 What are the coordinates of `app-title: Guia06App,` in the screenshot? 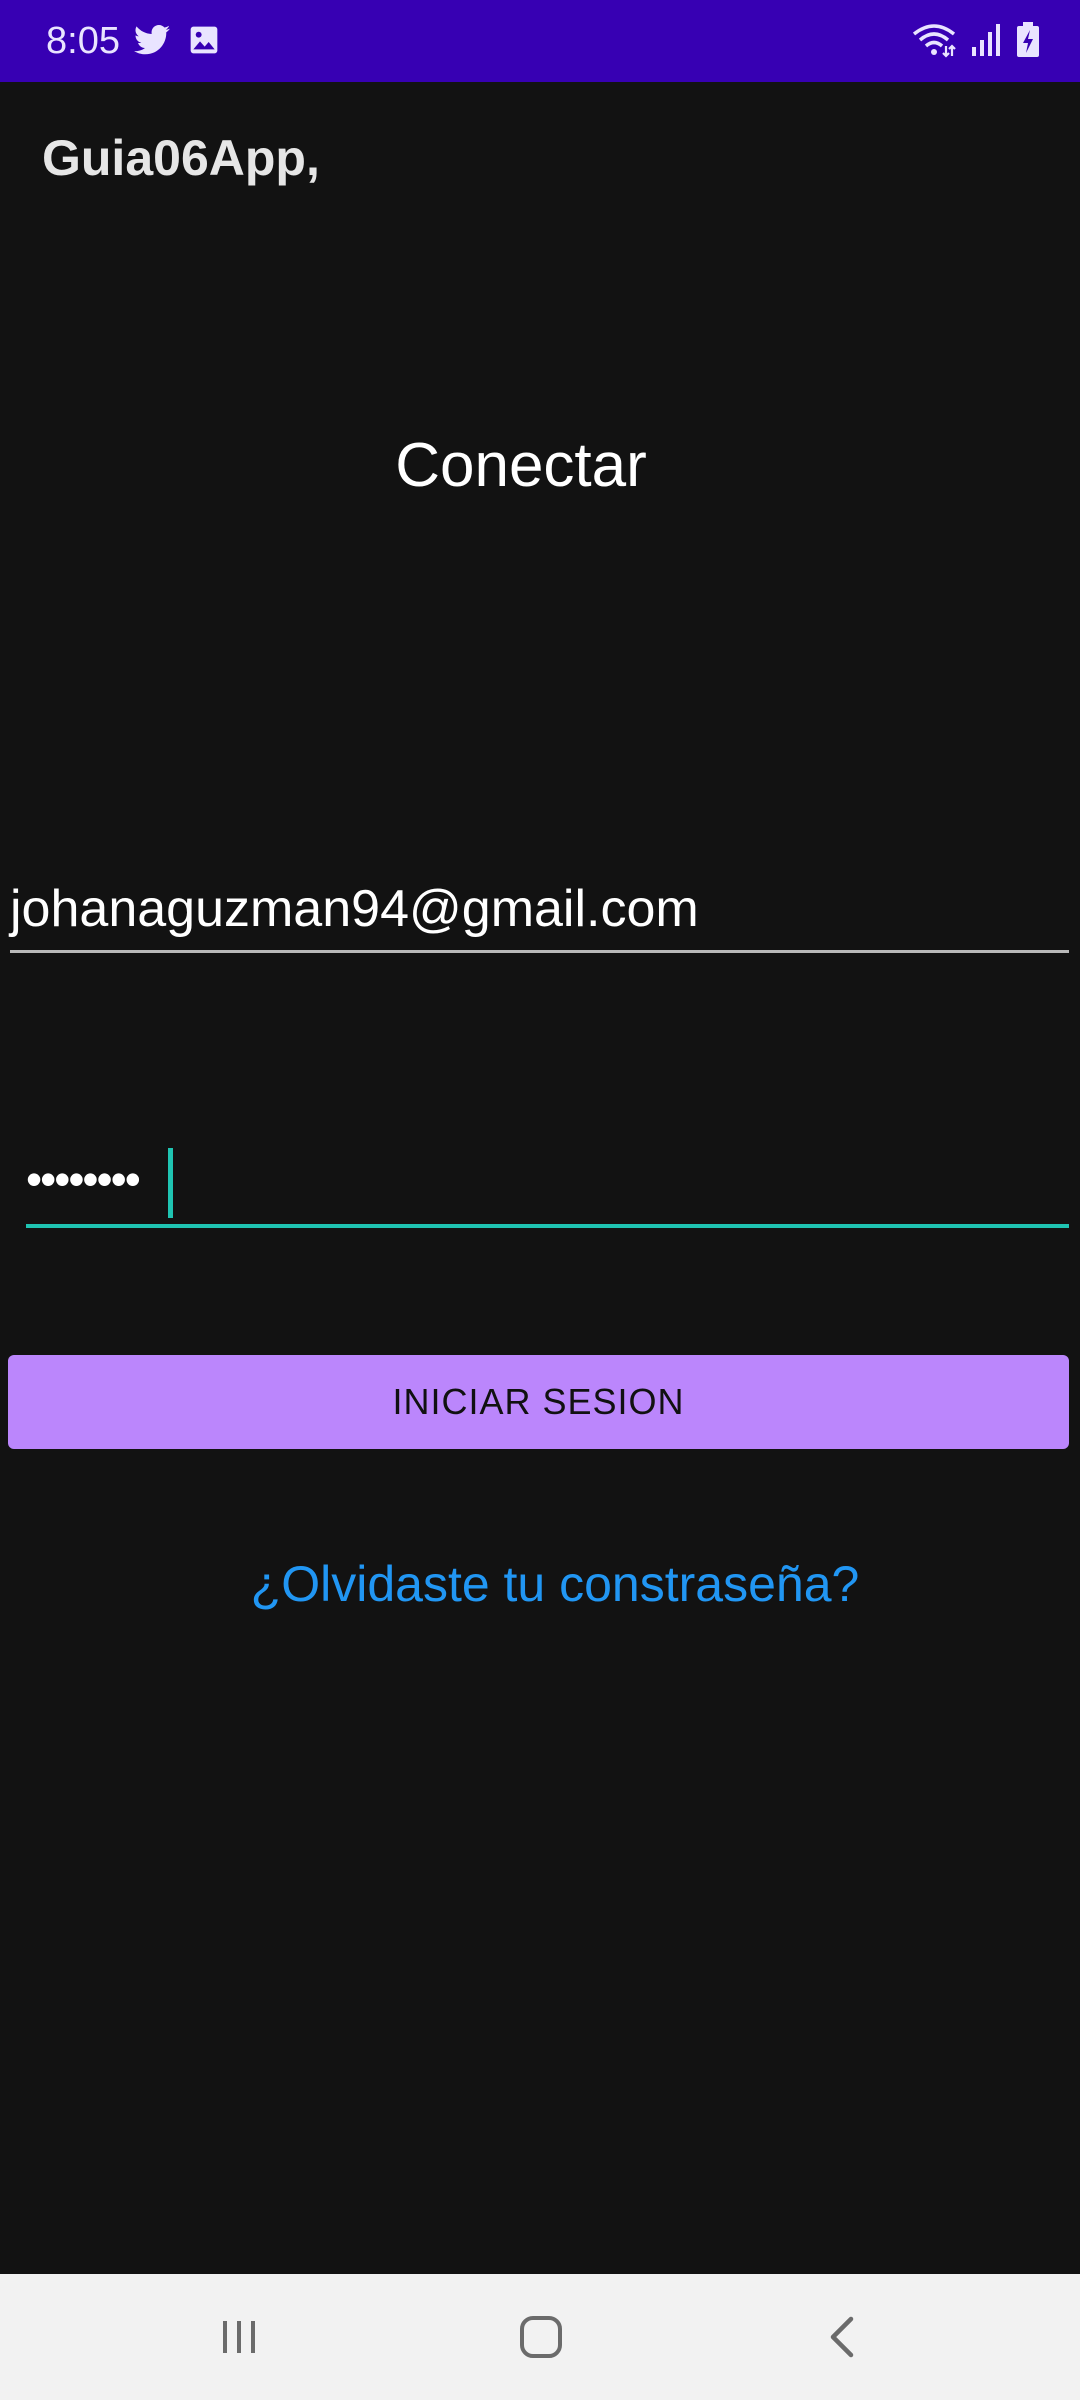 It's located at (181, 158).